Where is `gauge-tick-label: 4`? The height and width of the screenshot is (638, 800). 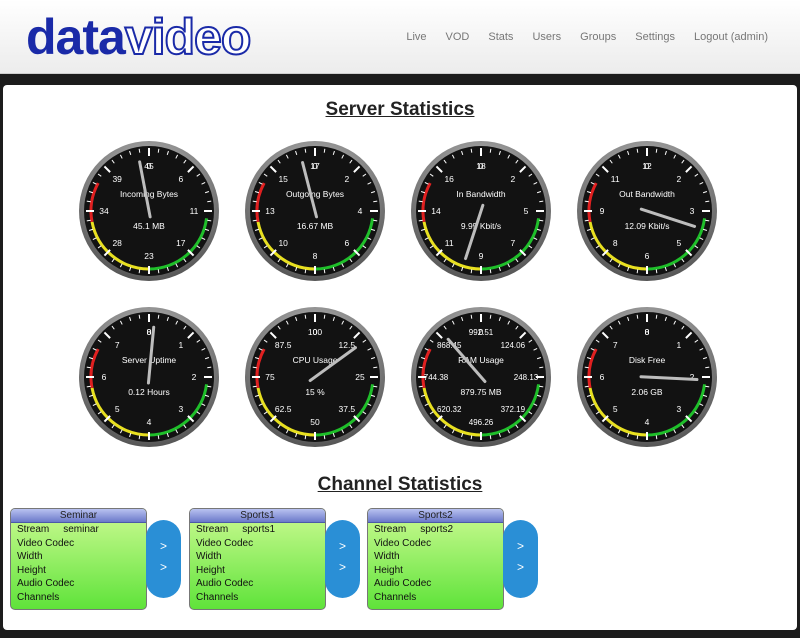
gauge-tick-label: 4 is located at coordinates (647, 422).